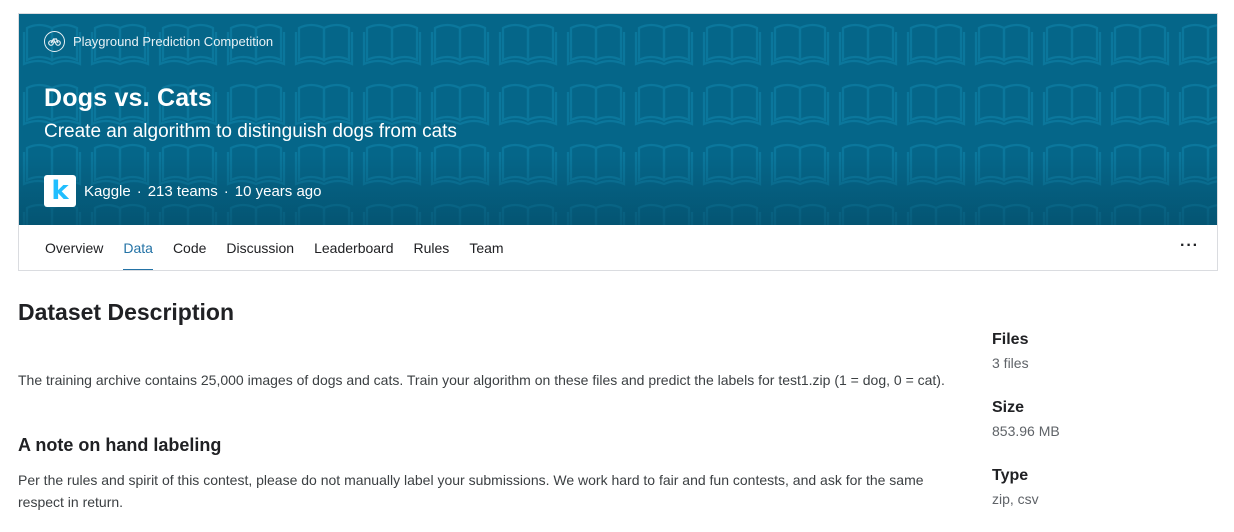 The height and width of the screenshot is (532, 1234). I want to click on type-label: Type, so click(1010, 475).